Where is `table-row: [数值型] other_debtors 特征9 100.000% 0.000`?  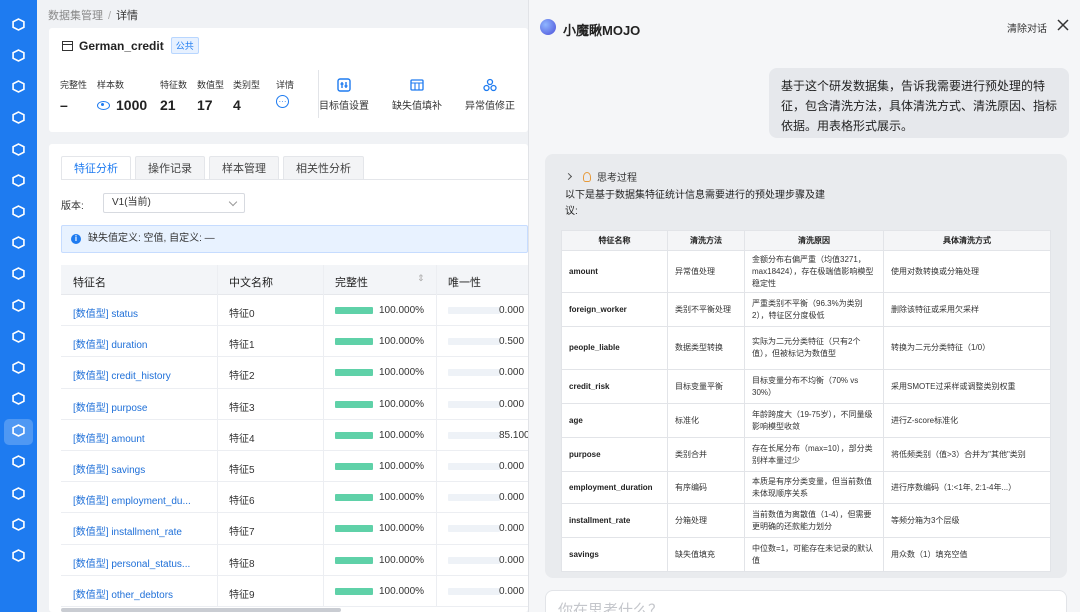
table-row: [数值型] other_debtors 特征9 100.000% 0.000 is located at coordinates (294, 591).